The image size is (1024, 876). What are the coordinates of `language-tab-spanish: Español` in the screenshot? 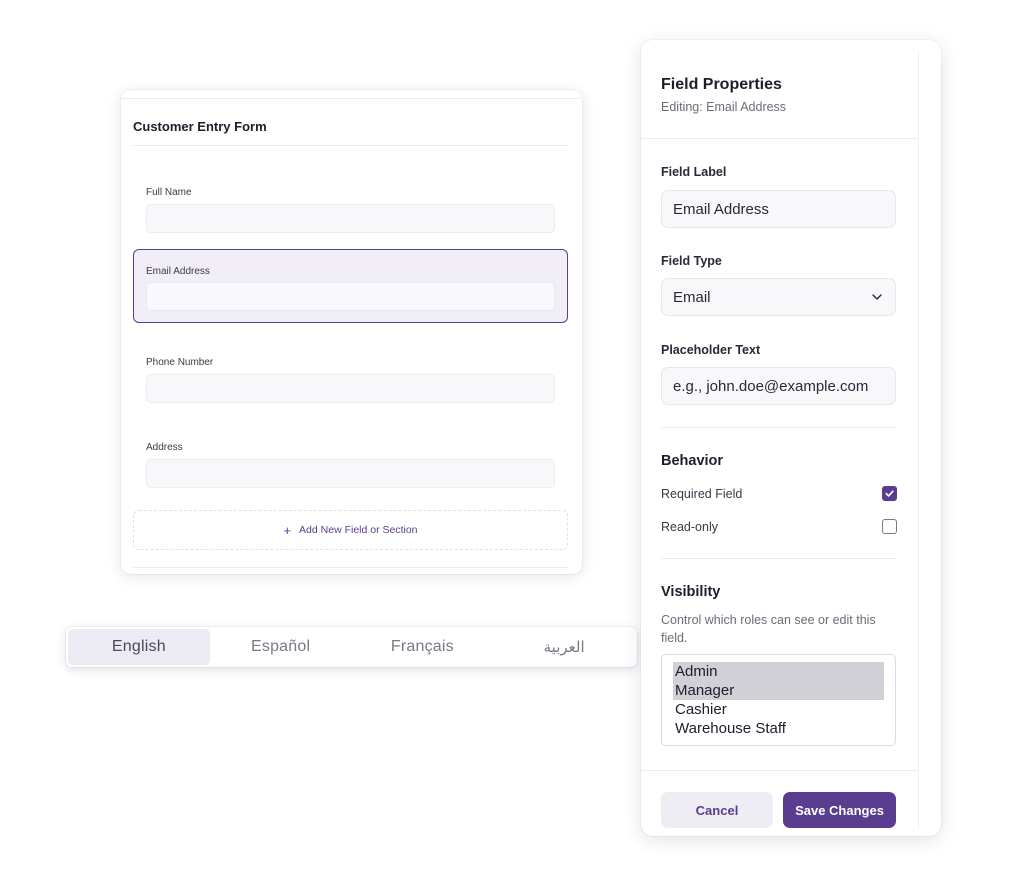 It's located at (281, 647).